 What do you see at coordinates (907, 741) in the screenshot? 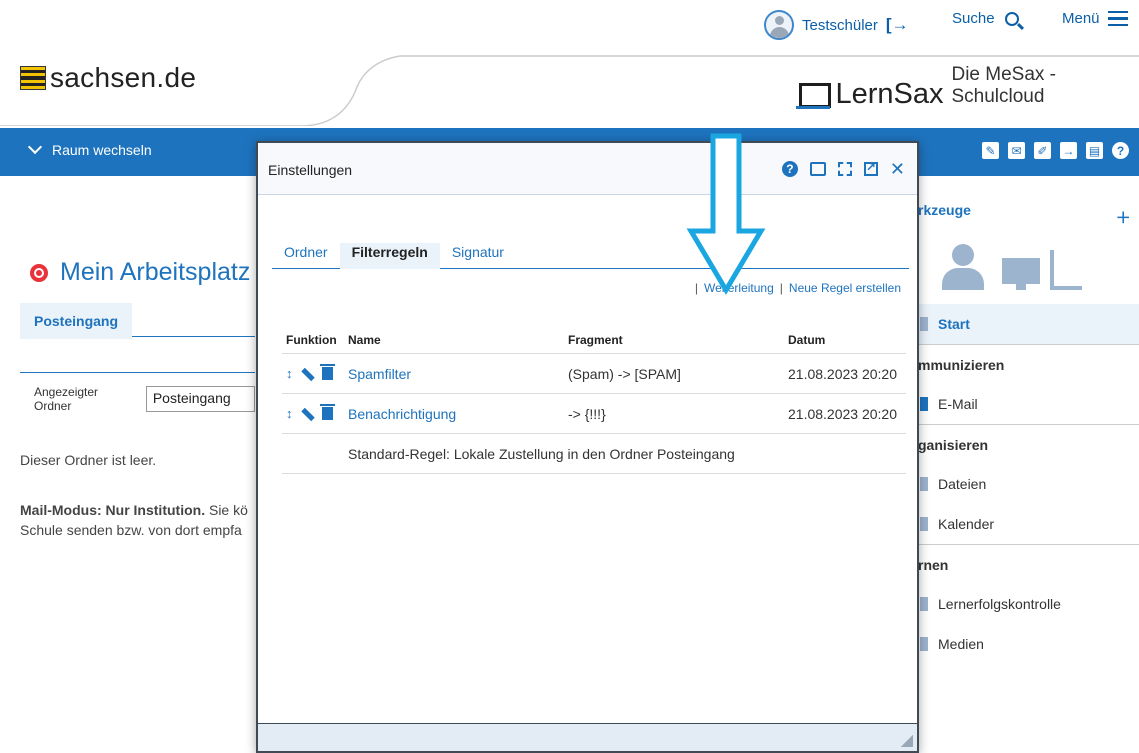
I see `resize-grip-icon` at bounding box center [907, 741].